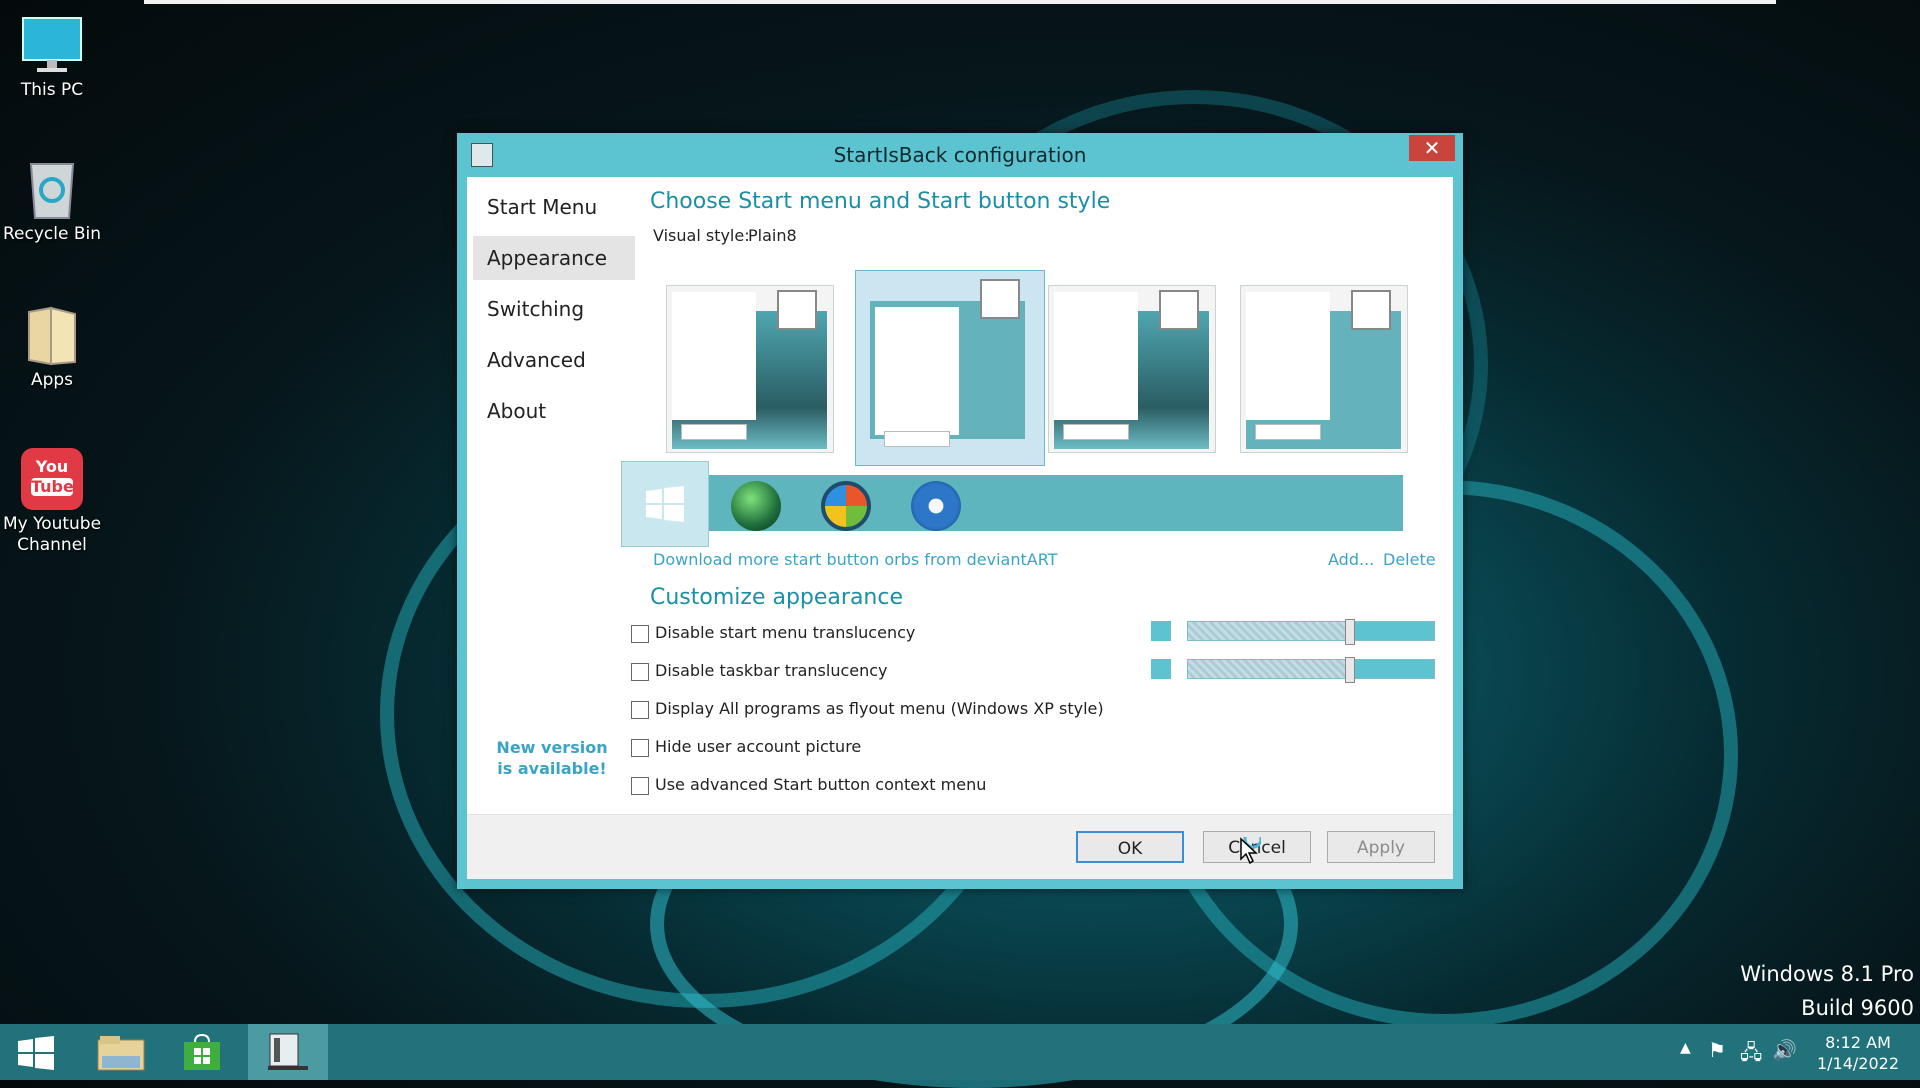 The height and width of the screenshot is (1088, 1920). What do you see at coordinates (1858, 1063) in the screenshot?
I see `clock-date: 1/14/2022` at bounding box center [1858, 1063].